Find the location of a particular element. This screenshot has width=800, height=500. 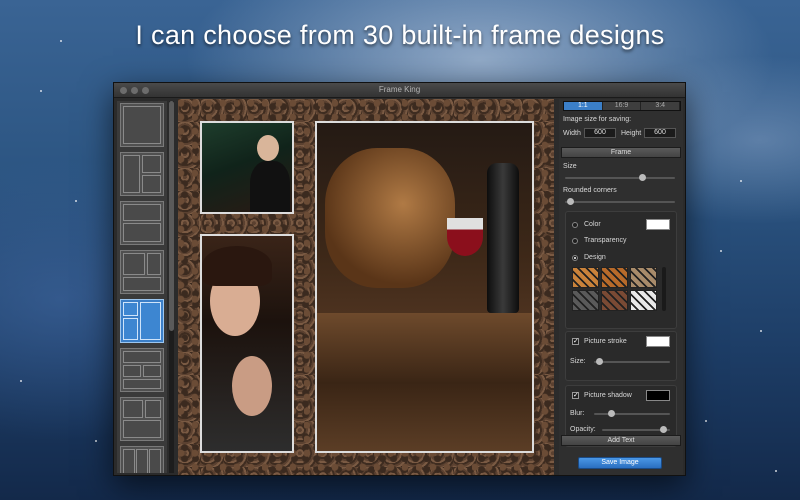

picture-shadow-checkbox: ✓ is located at coordinates (575, 395).